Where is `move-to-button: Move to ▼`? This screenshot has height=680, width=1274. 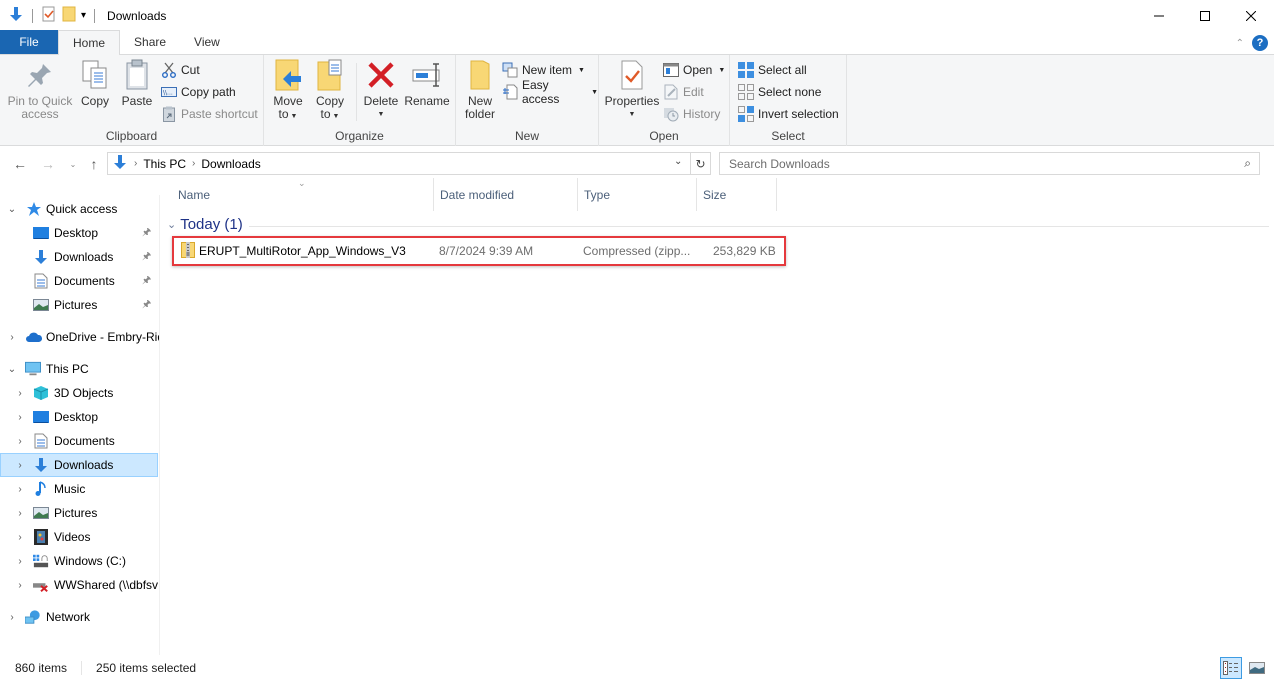
move-to-button: Move to ▼ is located at coordinates (288, 91).